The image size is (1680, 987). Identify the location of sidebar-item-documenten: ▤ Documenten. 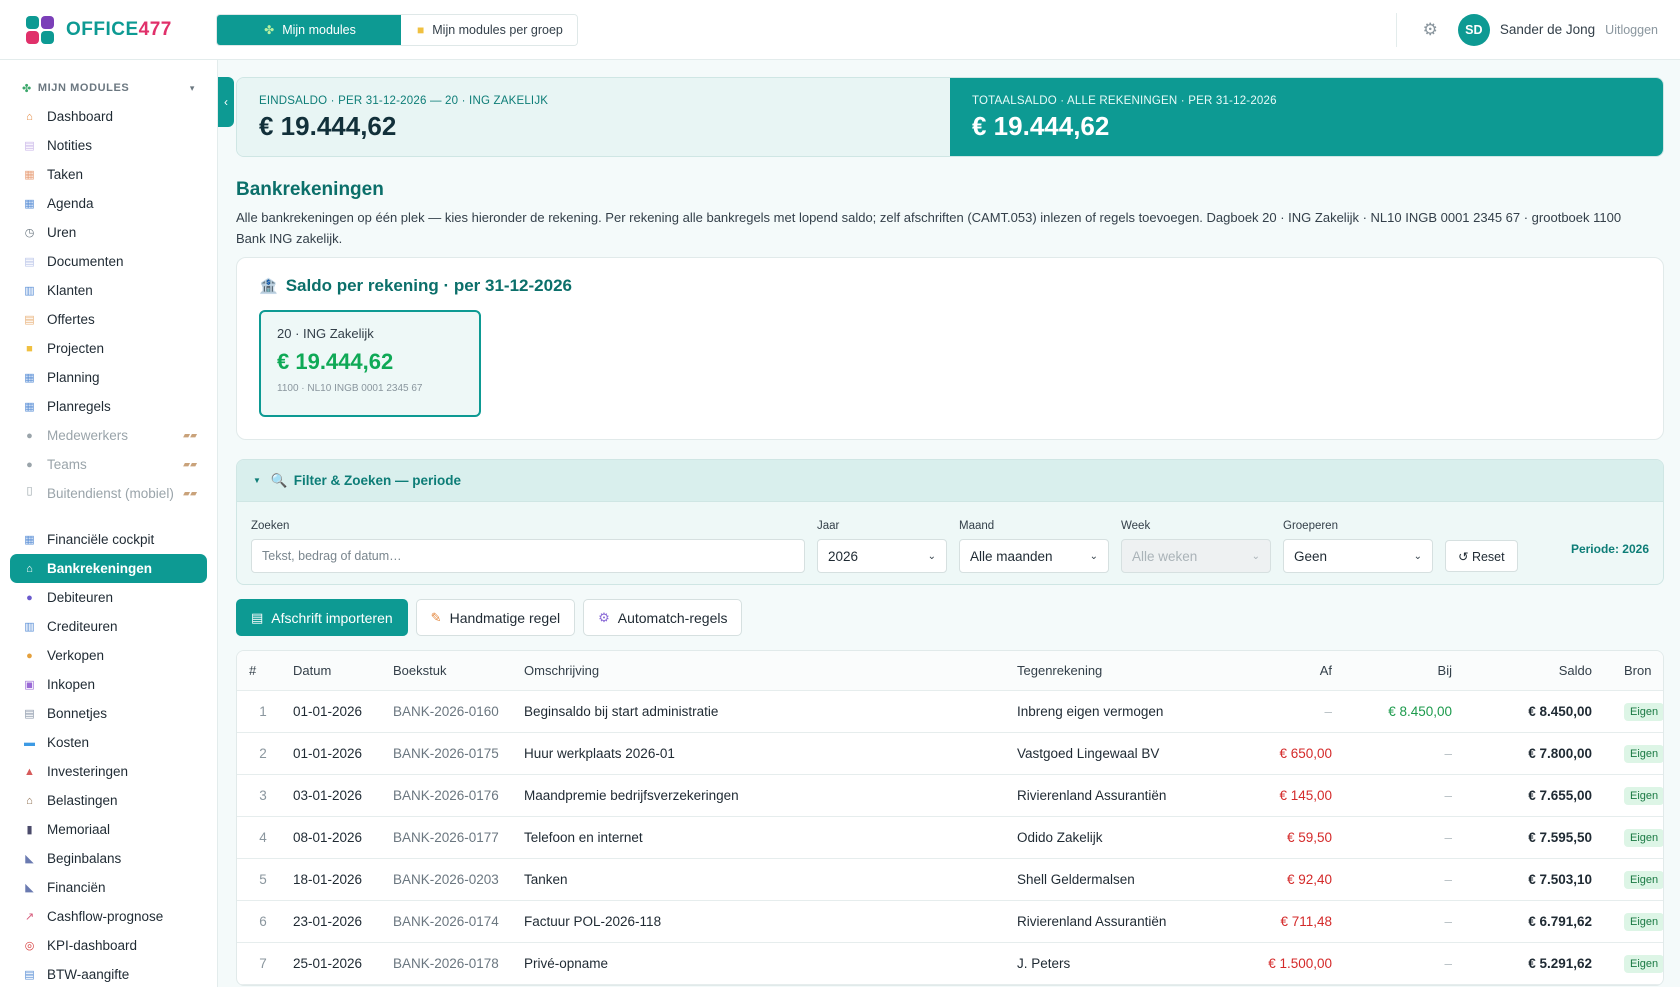
(108, 261).